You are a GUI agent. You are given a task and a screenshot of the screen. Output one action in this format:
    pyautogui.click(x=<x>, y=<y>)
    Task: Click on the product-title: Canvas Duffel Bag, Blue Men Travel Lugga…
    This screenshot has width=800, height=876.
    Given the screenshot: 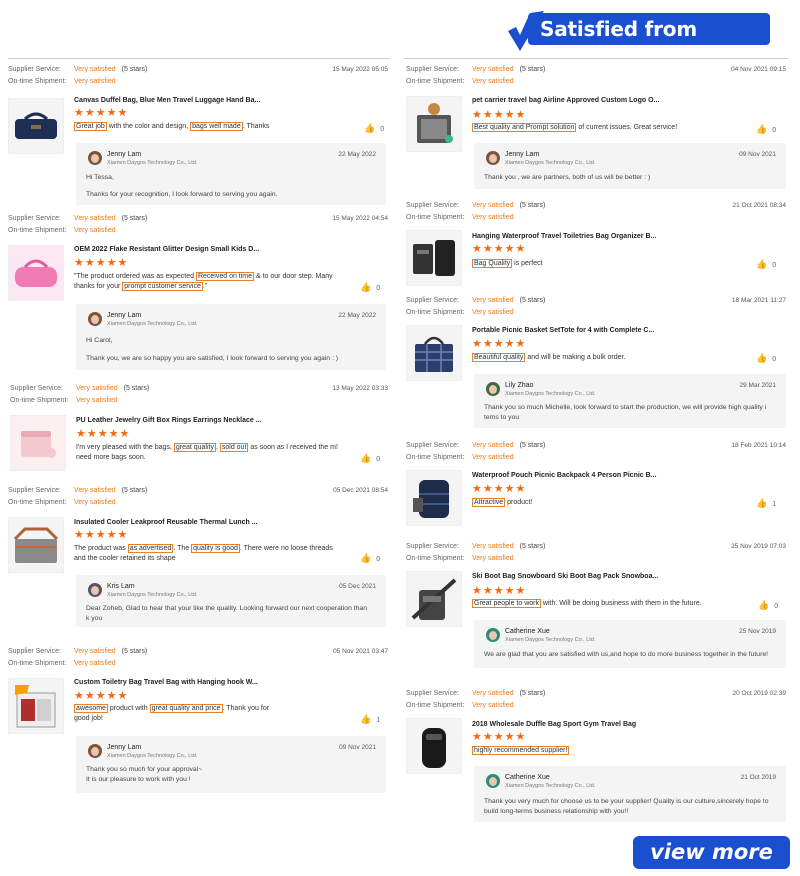 What is the action you would take?
    pyautogui.click(x=167, y=100)
    